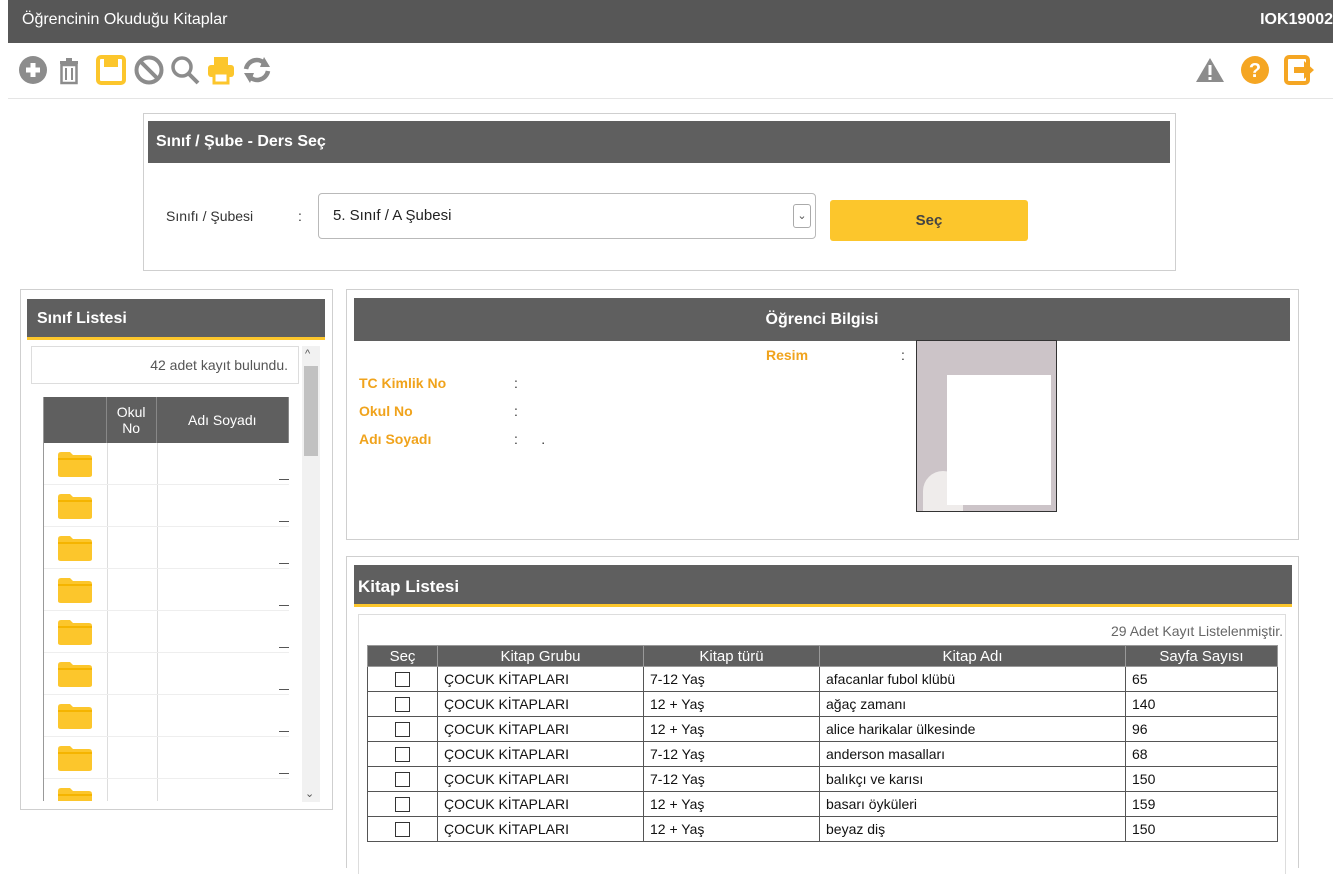 This screenshot has height=874, width=1333. I want to click on class-list-scrollbar: ^ ⌄, so click(311, 574).